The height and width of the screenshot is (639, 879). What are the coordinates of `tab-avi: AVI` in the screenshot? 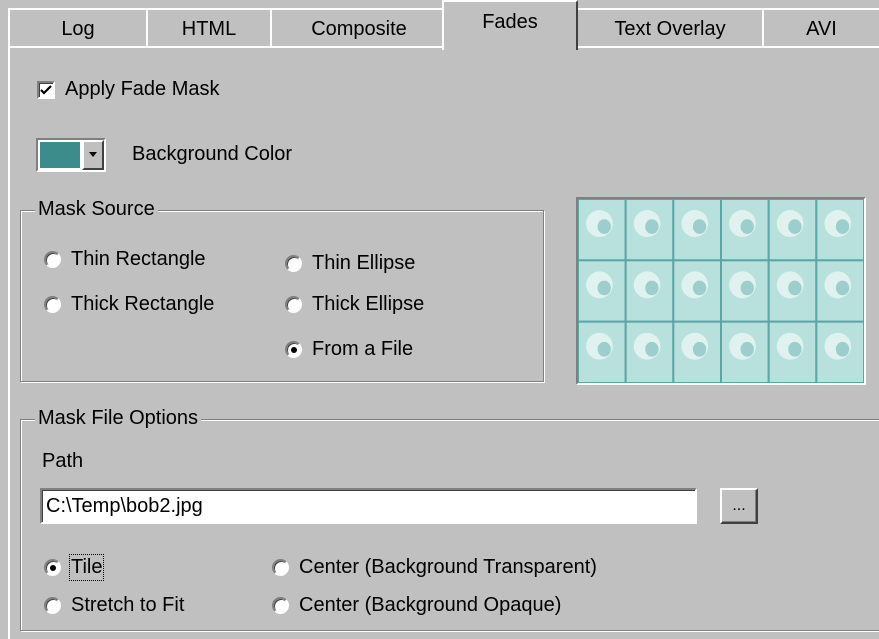 It's located at (820, 27).